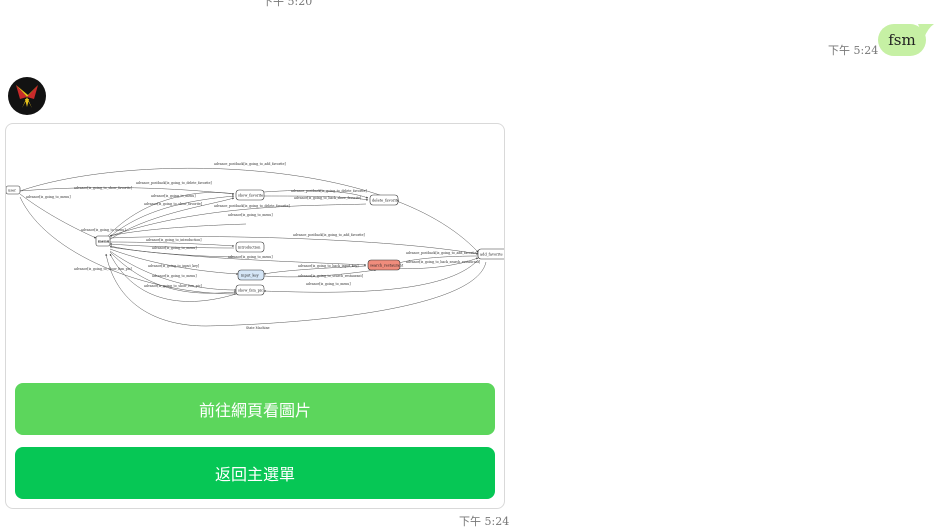 The width and height of the screenshot is (943, 529). I want to click on state-show-fsm-pic: show_fsm_pic, so click(250, 291).